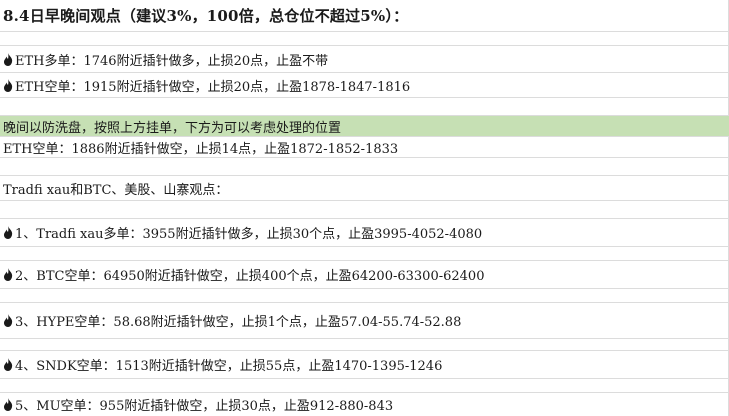 This screenshot has width=729, height=416. What do you see at coordinates (206, 16) in the screenshot?
I see `page-title: 8.4日早晚间观点（建议3%，100倍，总仓位不超过5%）：` at bounding box center [206, 16].